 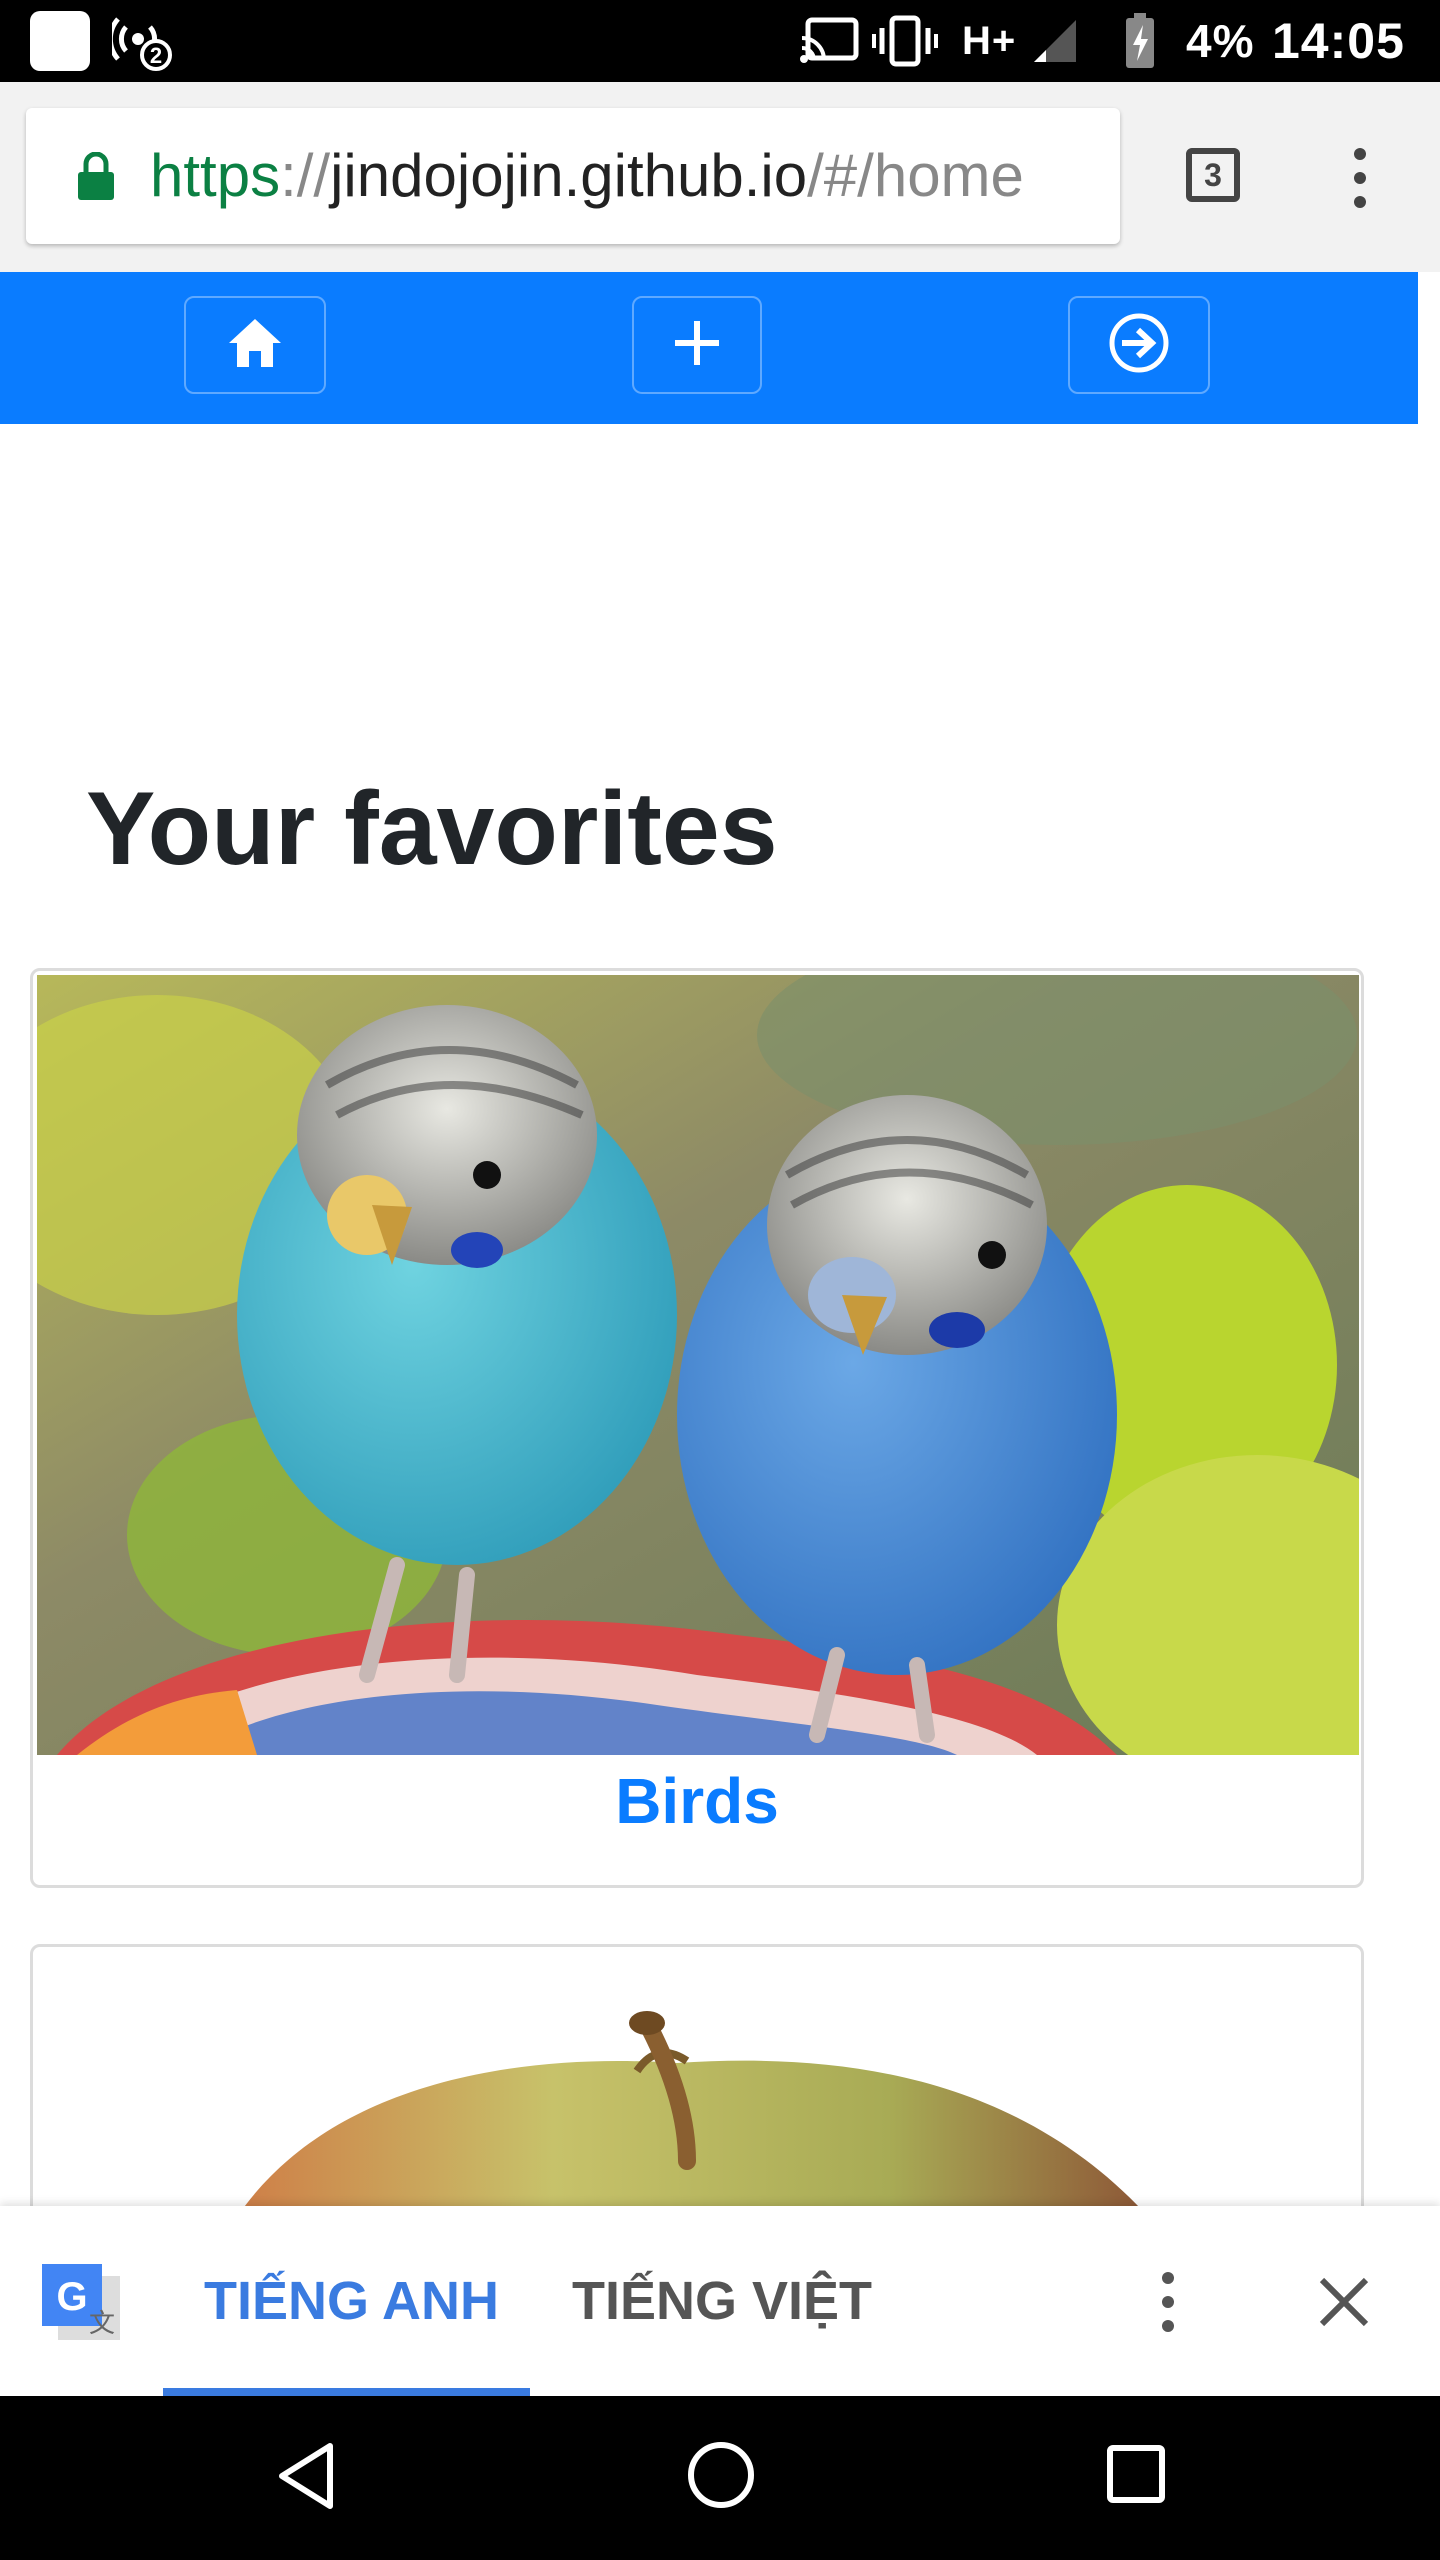 I want to click on app-navbar, so click(x=709, y=348).